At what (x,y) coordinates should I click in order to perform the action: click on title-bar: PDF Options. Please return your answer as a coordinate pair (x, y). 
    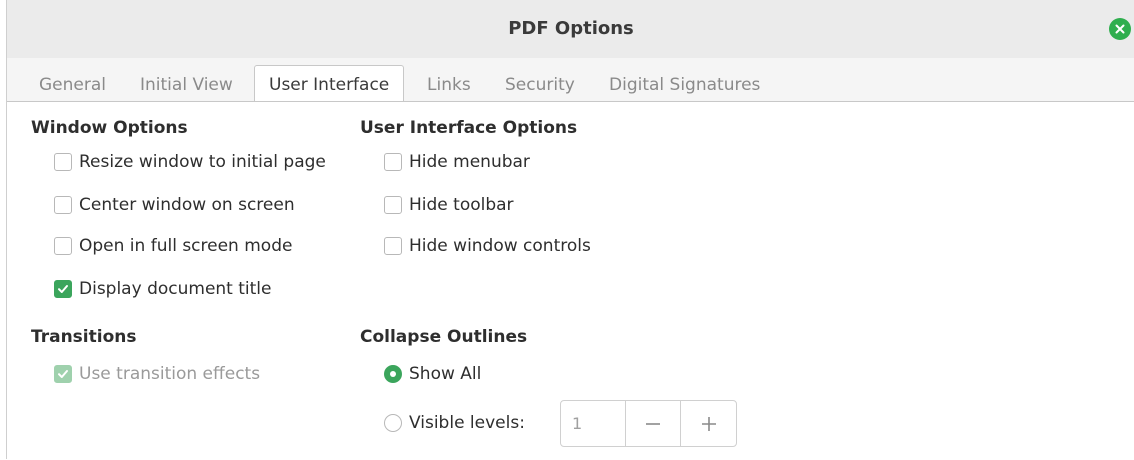
    Looking at the image, I should click on (570, 29).